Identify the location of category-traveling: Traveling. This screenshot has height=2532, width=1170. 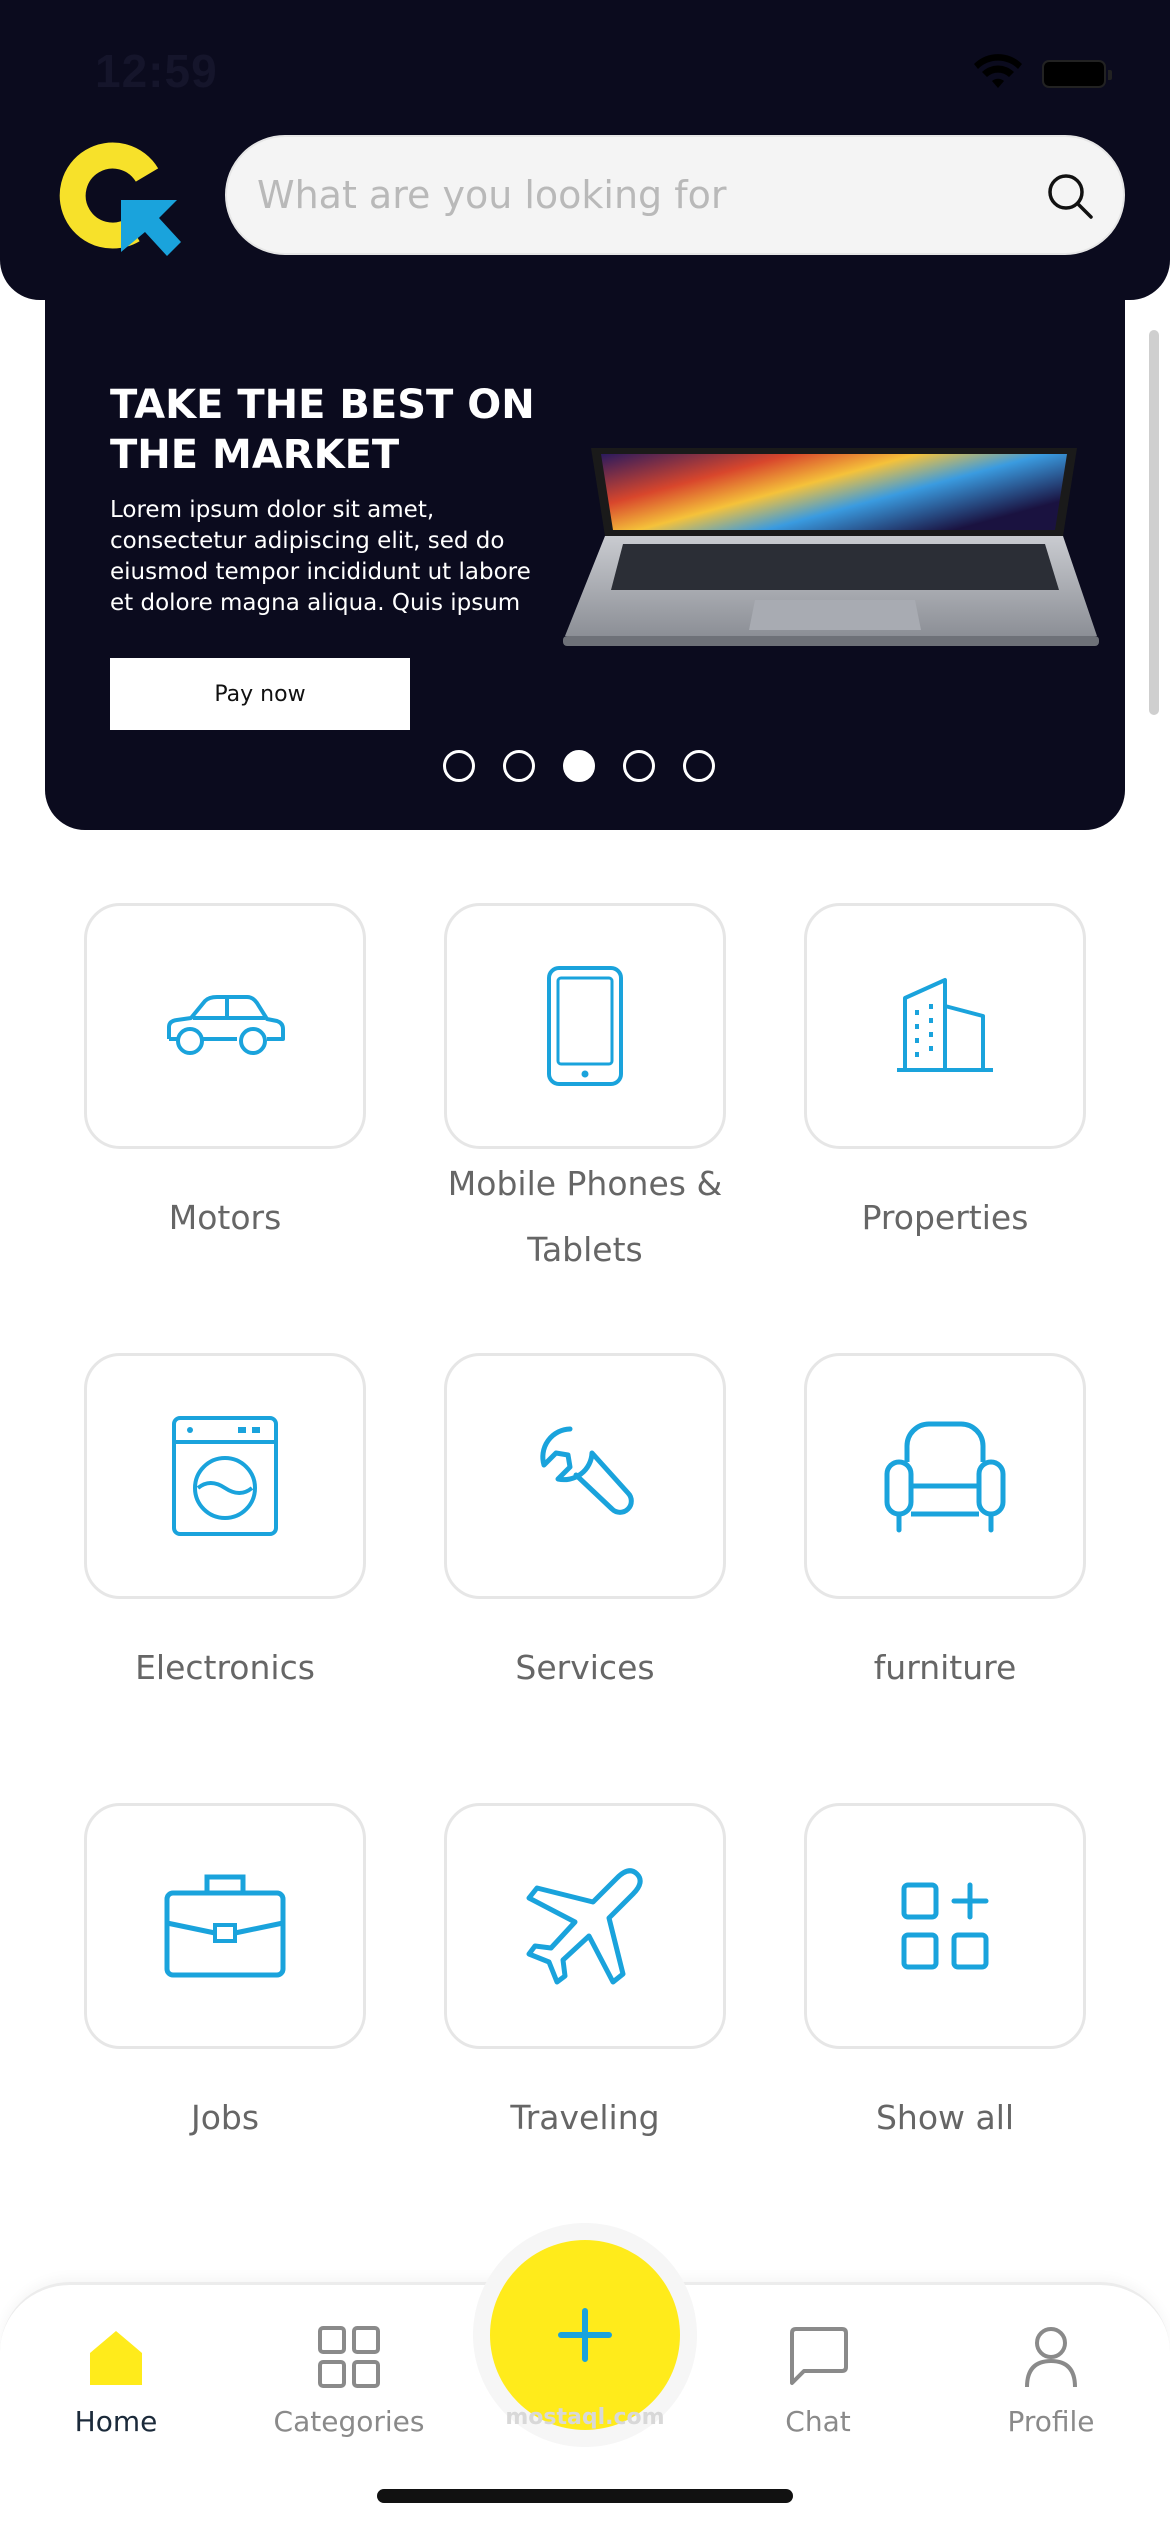
(585, 1977).